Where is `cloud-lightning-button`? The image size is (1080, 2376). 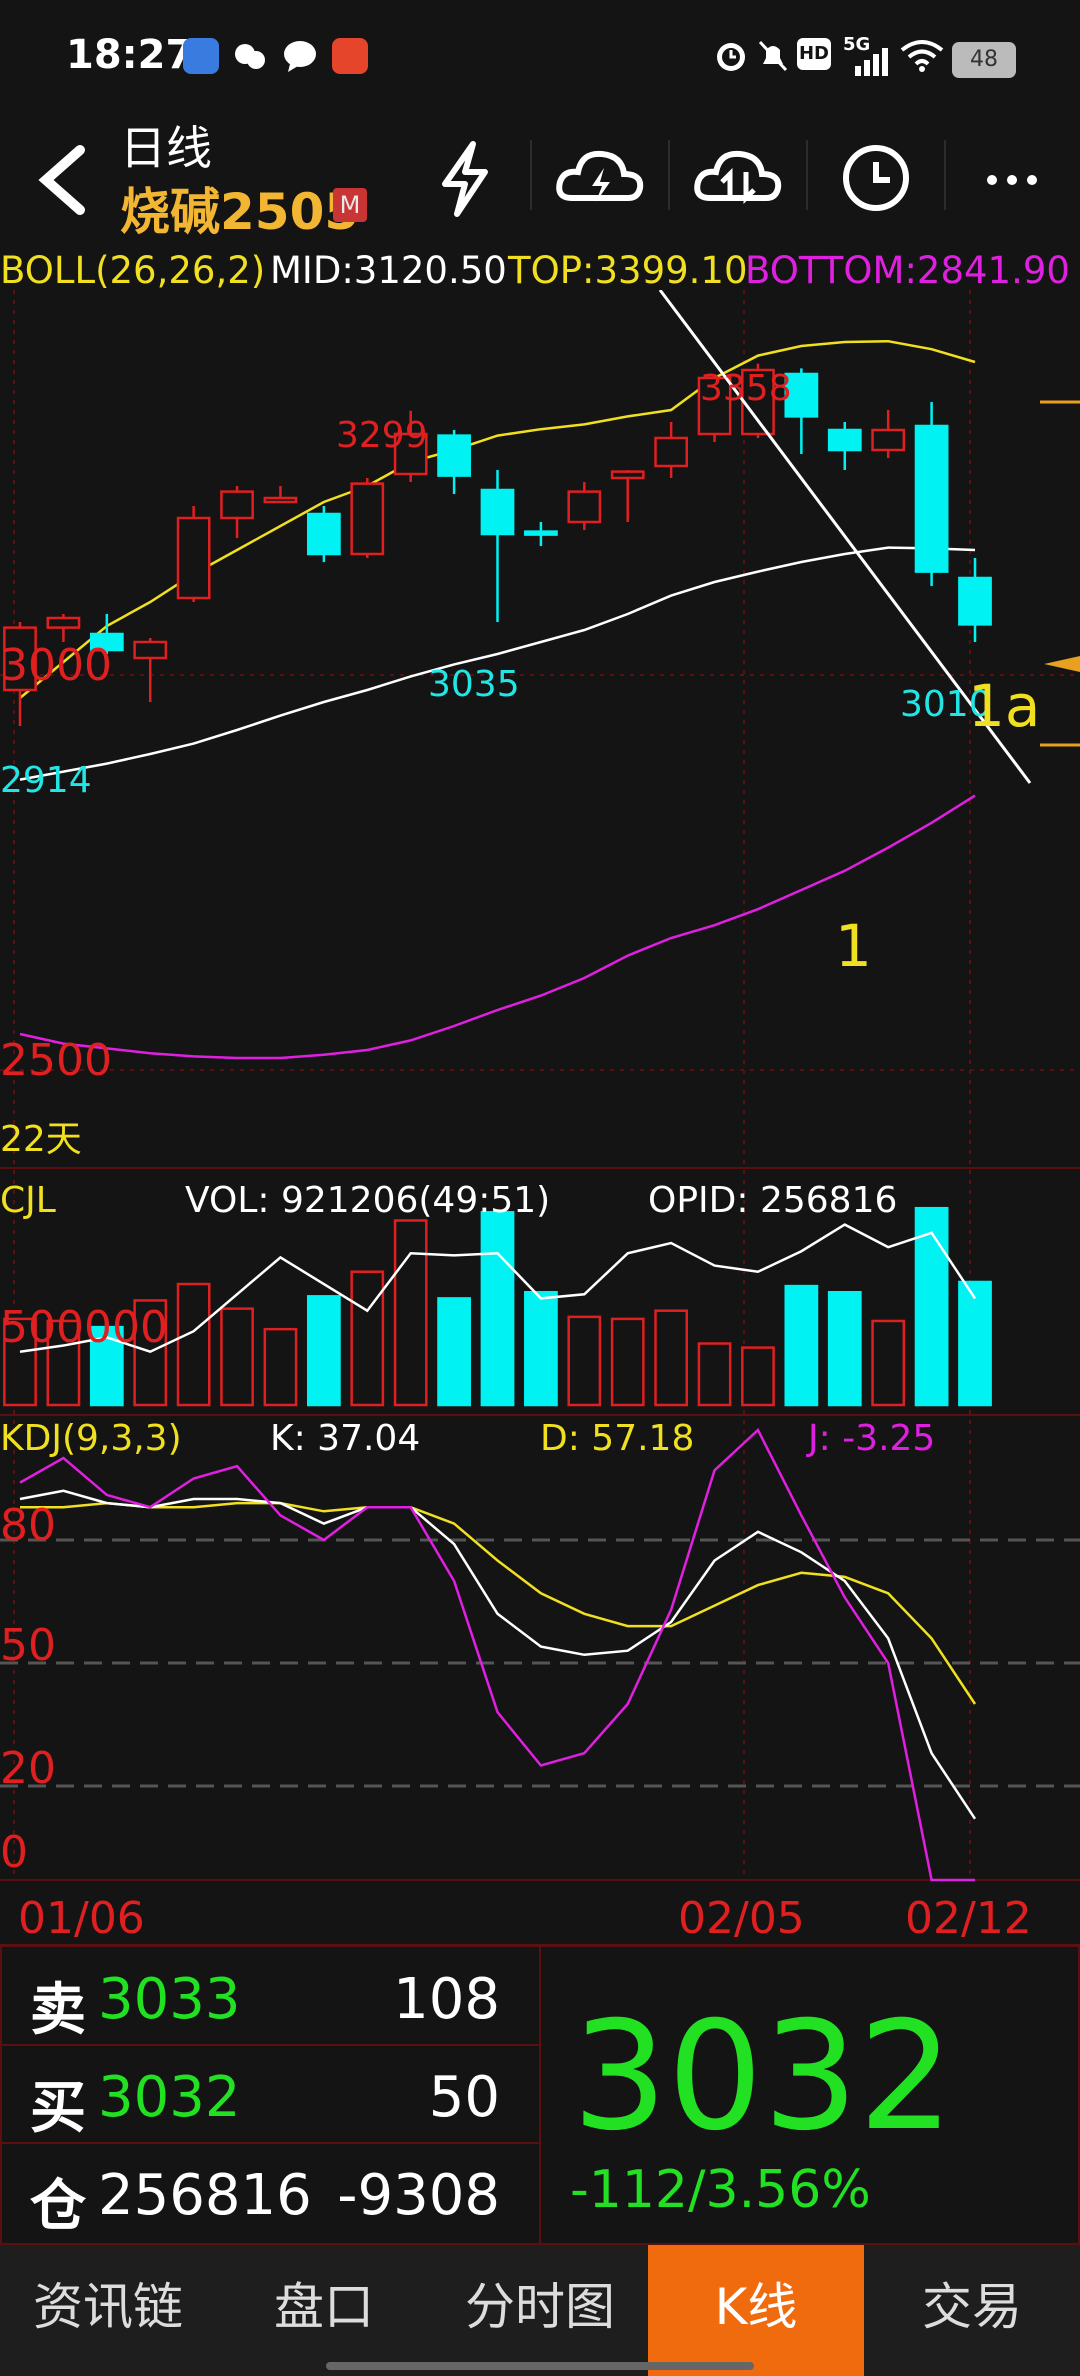
cloud-lightning-button is located at coordinates (600, 178).